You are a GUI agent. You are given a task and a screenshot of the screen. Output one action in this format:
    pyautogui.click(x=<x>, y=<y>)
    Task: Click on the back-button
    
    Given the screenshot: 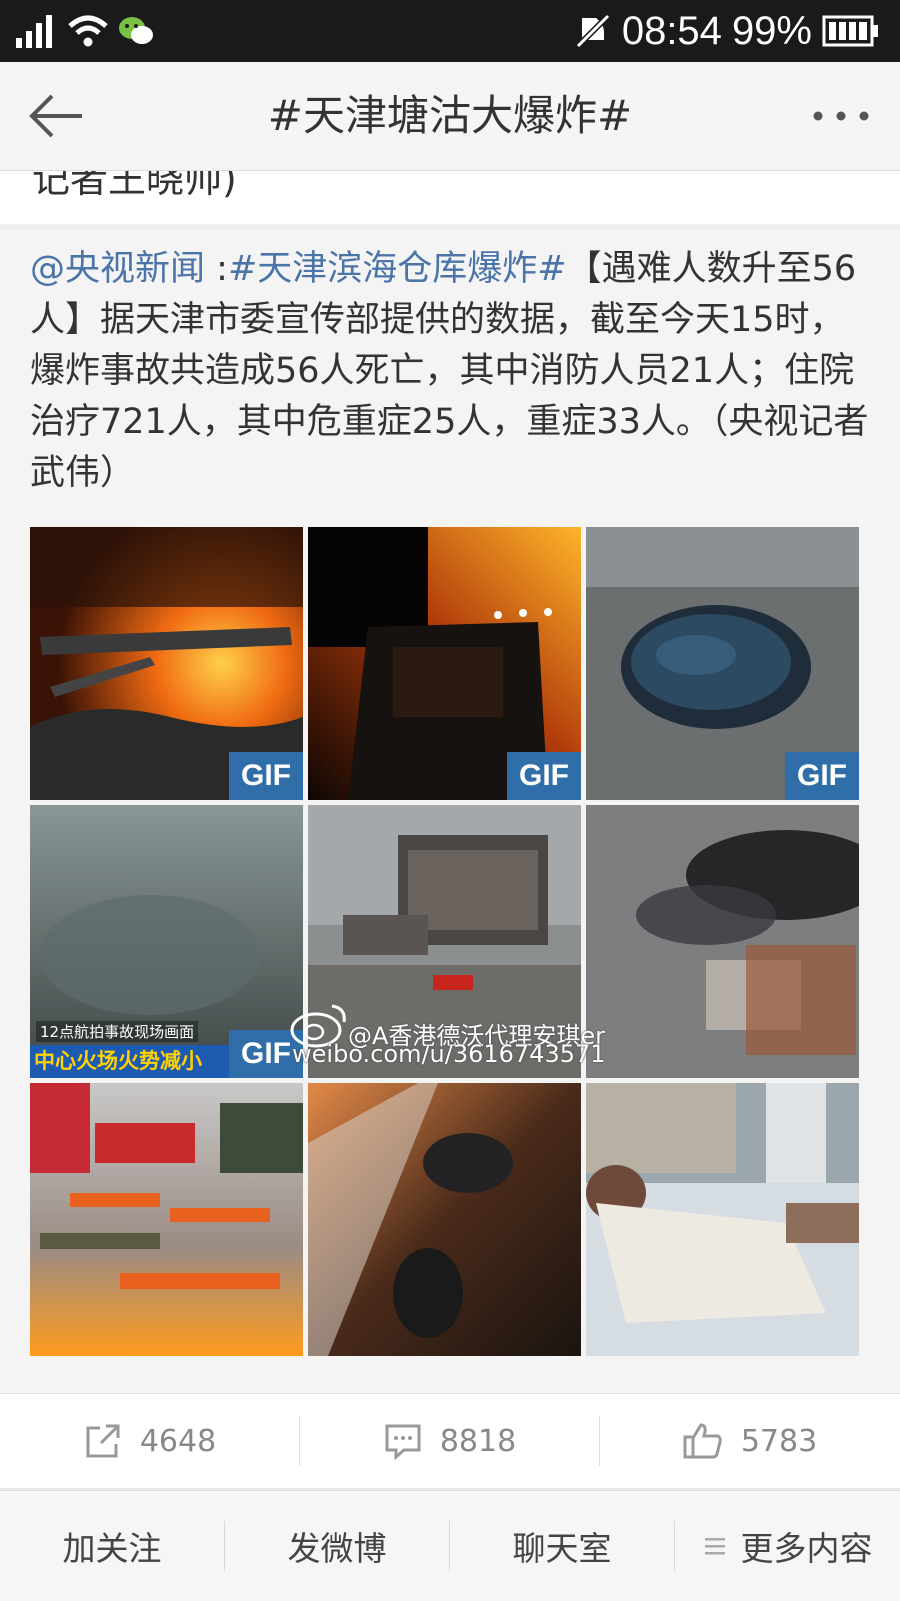 What is the action you would take?
    pyautogui.click(x=59, y=116)
    